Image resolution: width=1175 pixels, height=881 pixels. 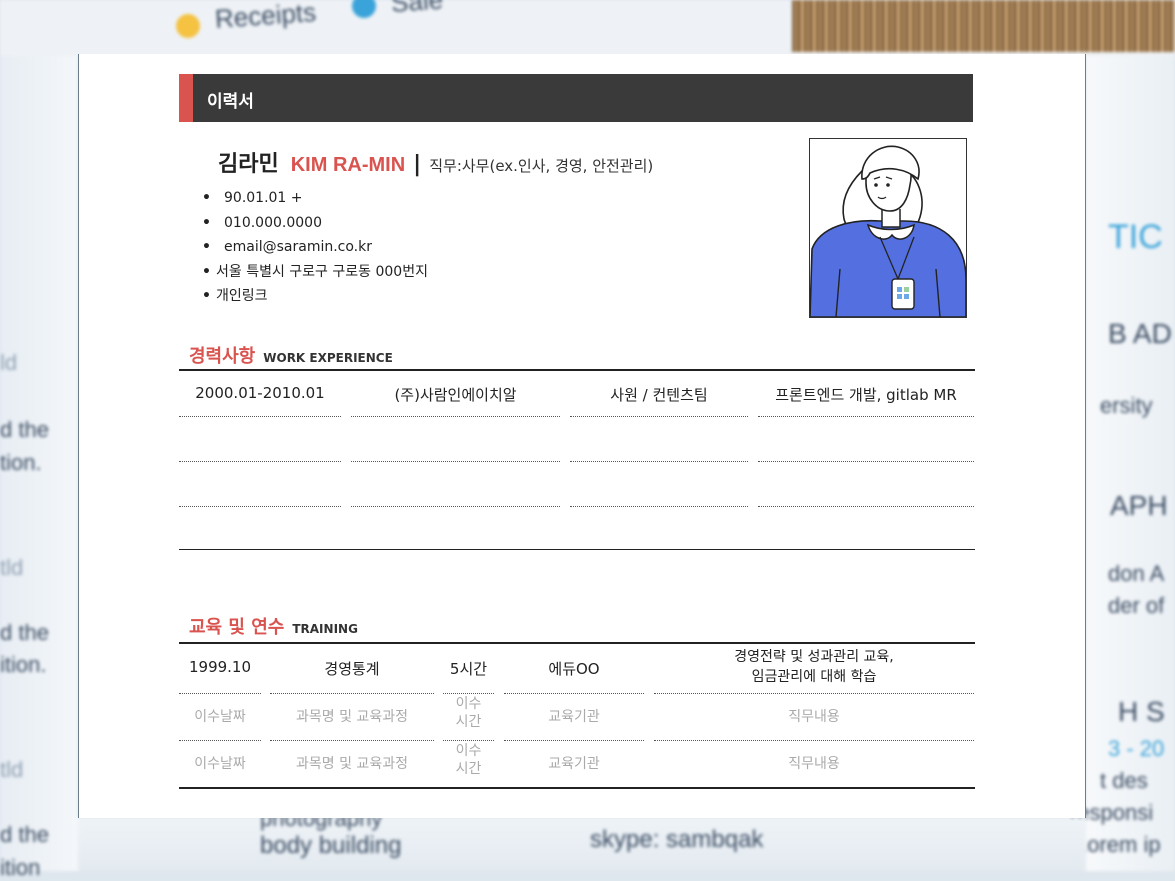 I want to click on info-birthdate: • 90.01.01 +, so click(x=315, y=200).